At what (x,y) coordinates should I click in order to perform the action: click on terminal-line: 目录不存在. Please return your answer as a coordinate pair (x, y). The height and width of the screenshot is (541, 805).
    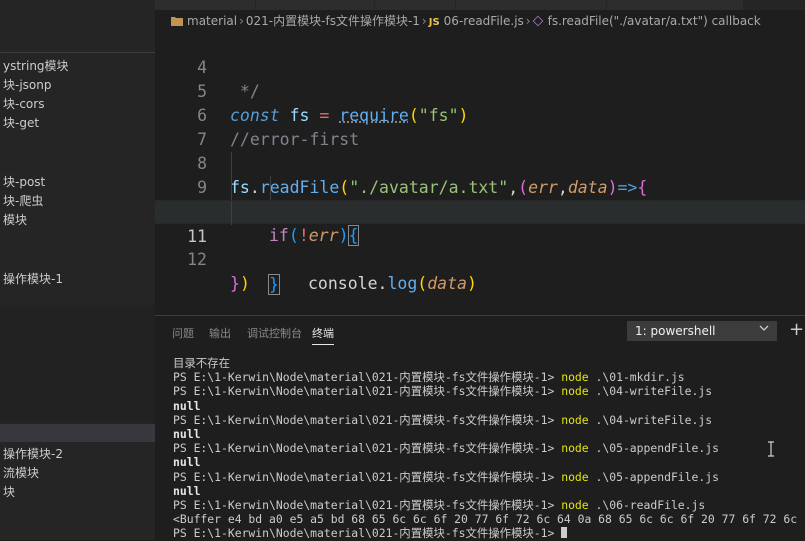
    Looking at the image, I should click on (485, 363).